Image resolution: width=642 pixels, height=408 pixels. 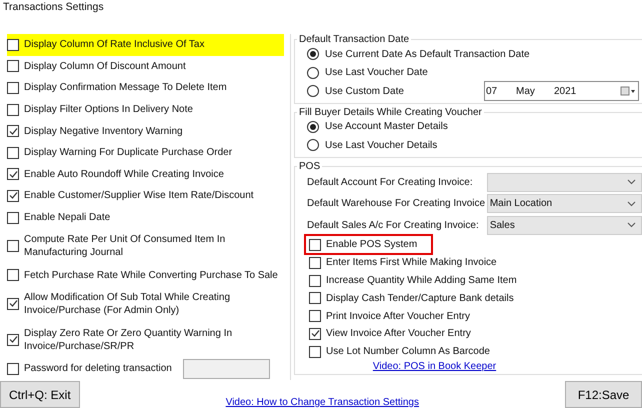 What do you see at coordinates (128, 153) in the screenshot?
I see `option-label: Display Warning For Duplicate Purchase Order` at bounding box center [128, 153].